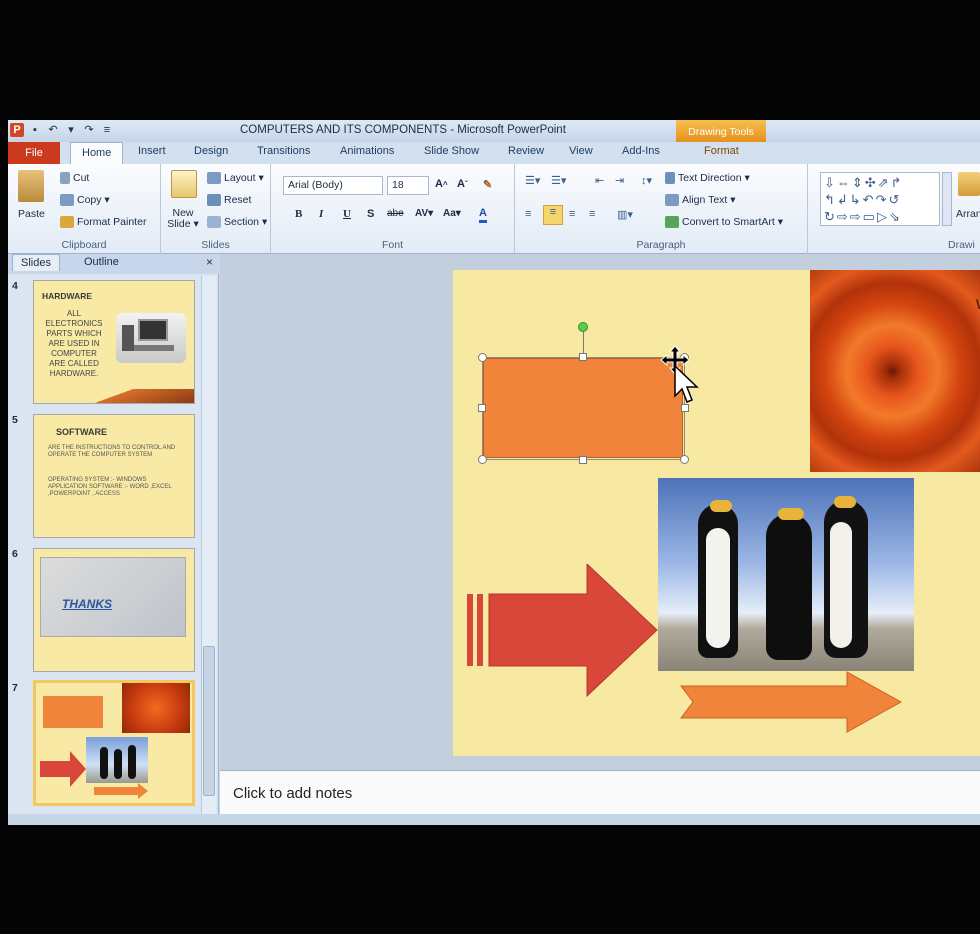 The image size is (980, 934). I want to click on layout-button: Layout ▾, so click(235, 178).